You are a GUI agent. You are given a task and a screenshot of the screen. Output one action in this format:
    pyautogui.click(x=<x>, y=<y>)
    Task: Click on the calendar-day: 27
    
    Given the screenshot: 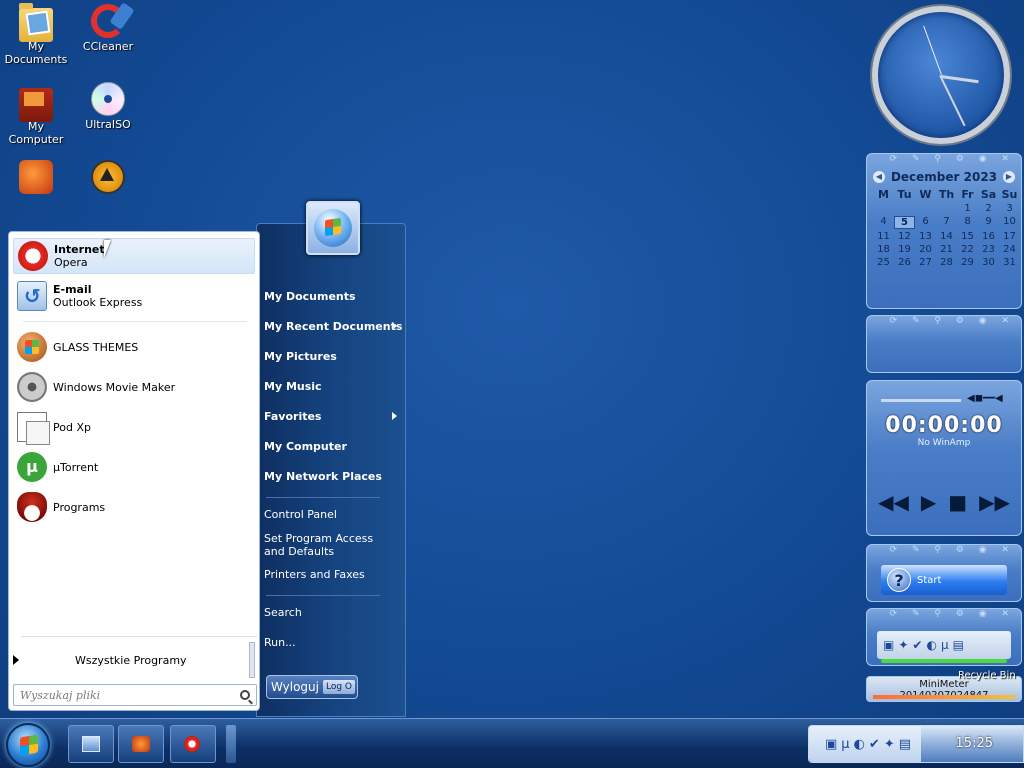 What is the action you would take?
    pyautogui.click(x=925, y=262)
    